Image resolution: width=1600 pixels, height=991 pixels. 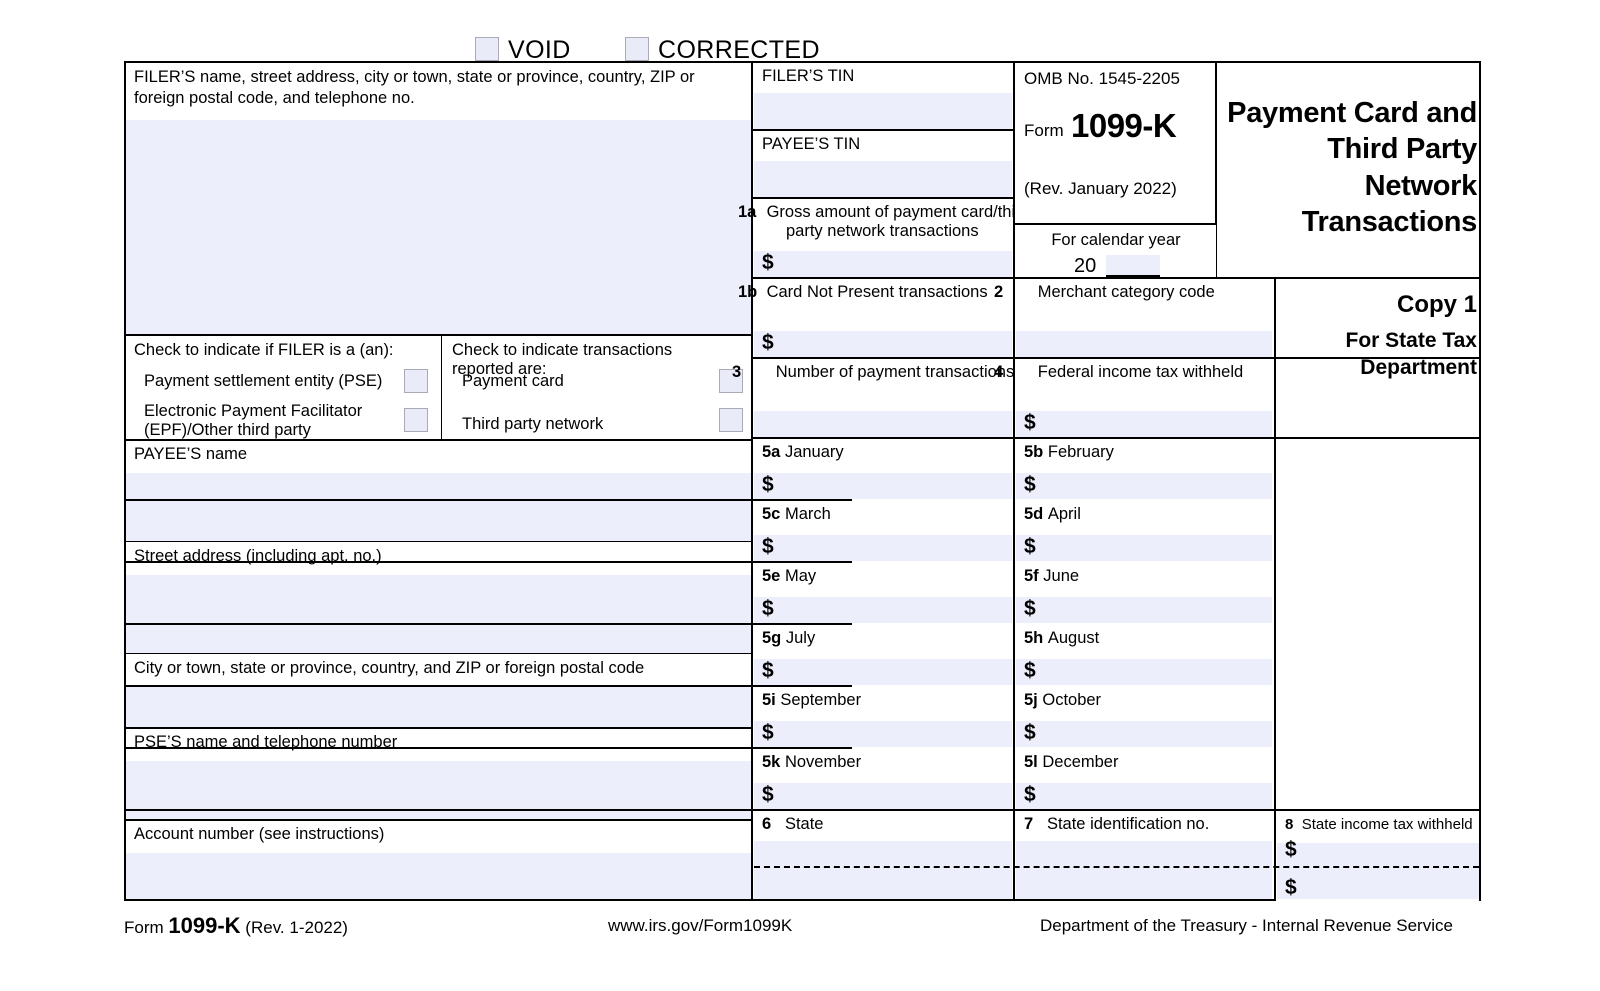 I want to click on box-1b-dollar-sign: $, so click(x=768, y=342).